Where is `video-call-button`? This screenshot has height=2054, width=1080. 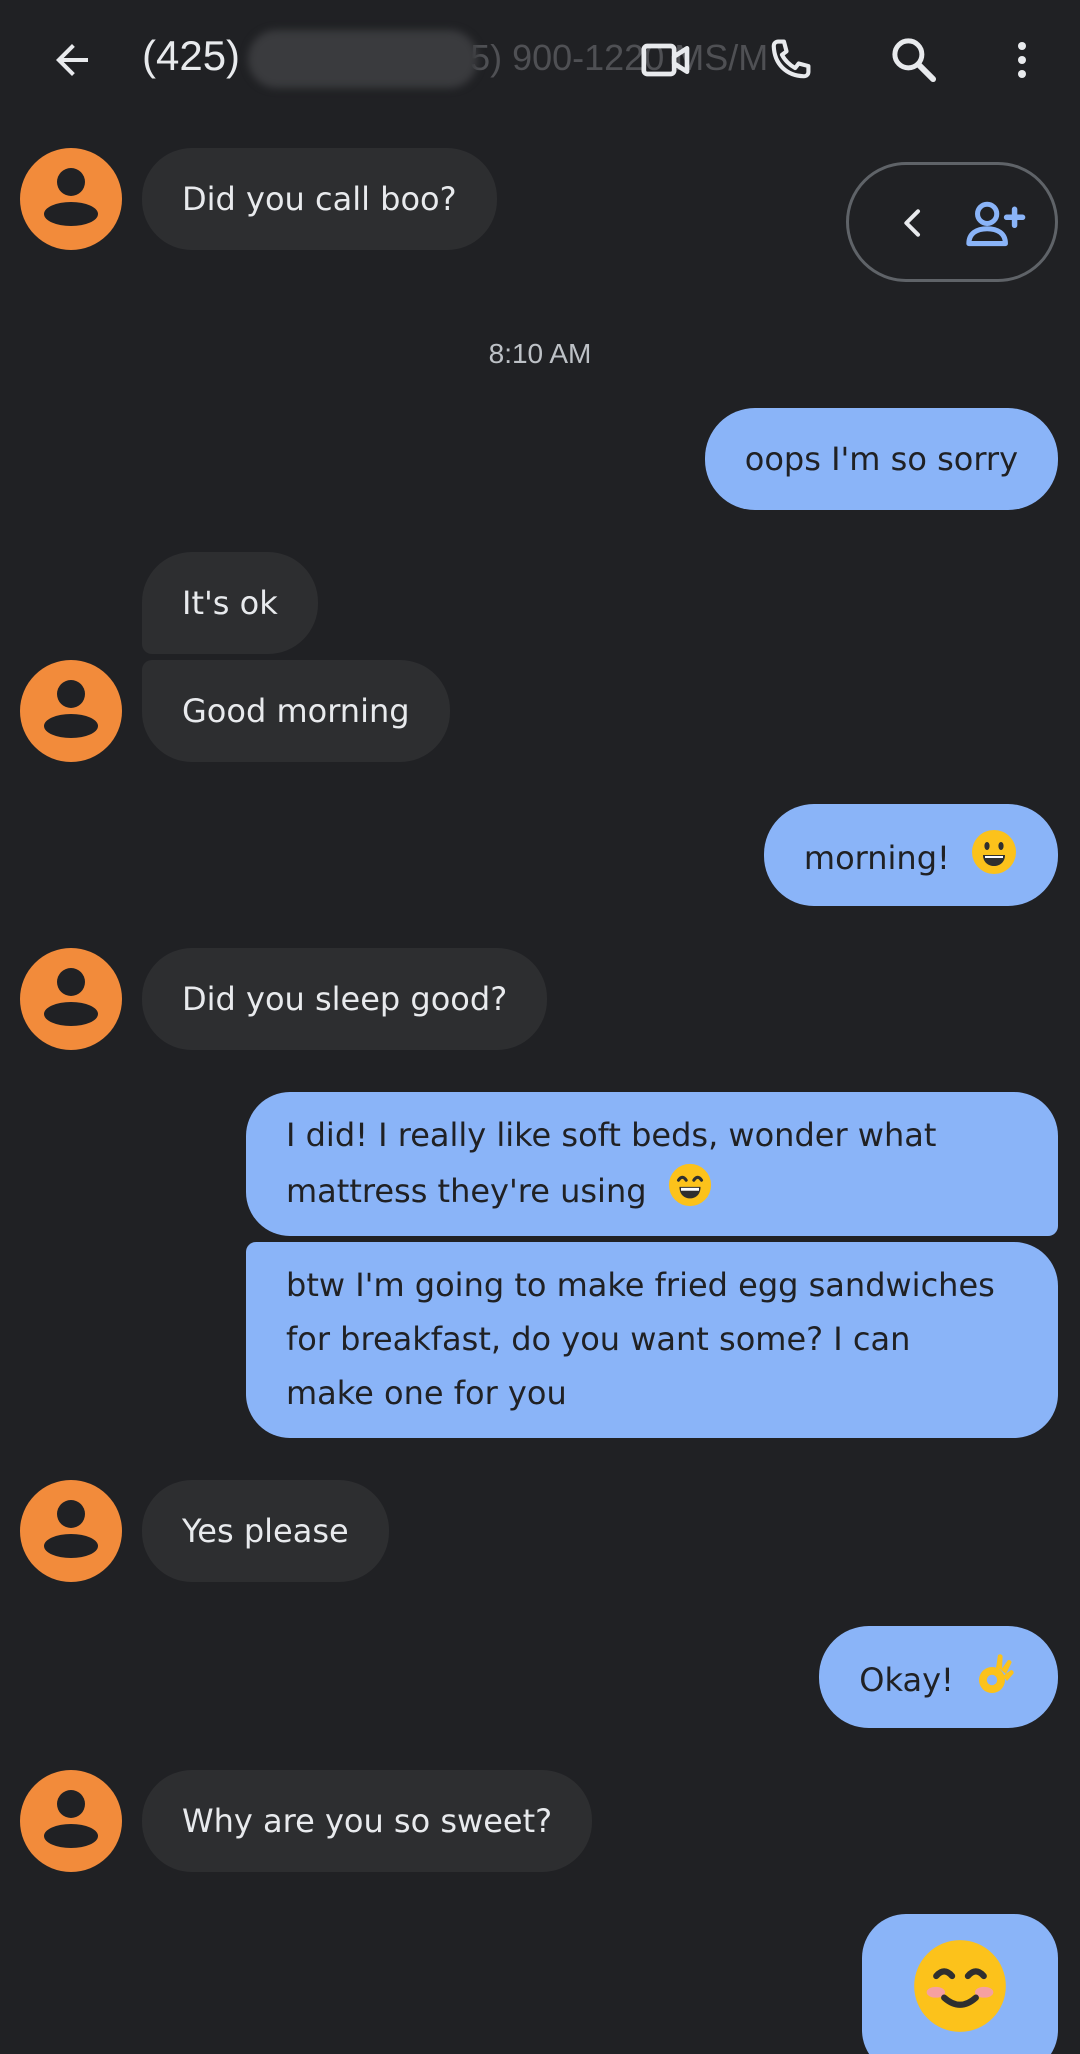 video-call-button is located at coordinates (666, 60).